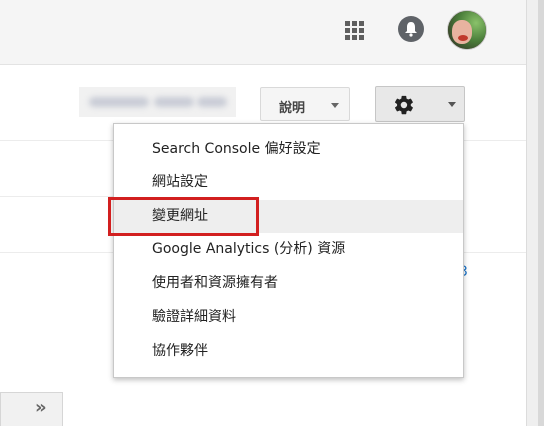 The image size is (544, 426). What do you see at coordinates (41, 407) in the screenshot?
I see `double-chevron-right-icon: »` at bounding box center [41, 407].